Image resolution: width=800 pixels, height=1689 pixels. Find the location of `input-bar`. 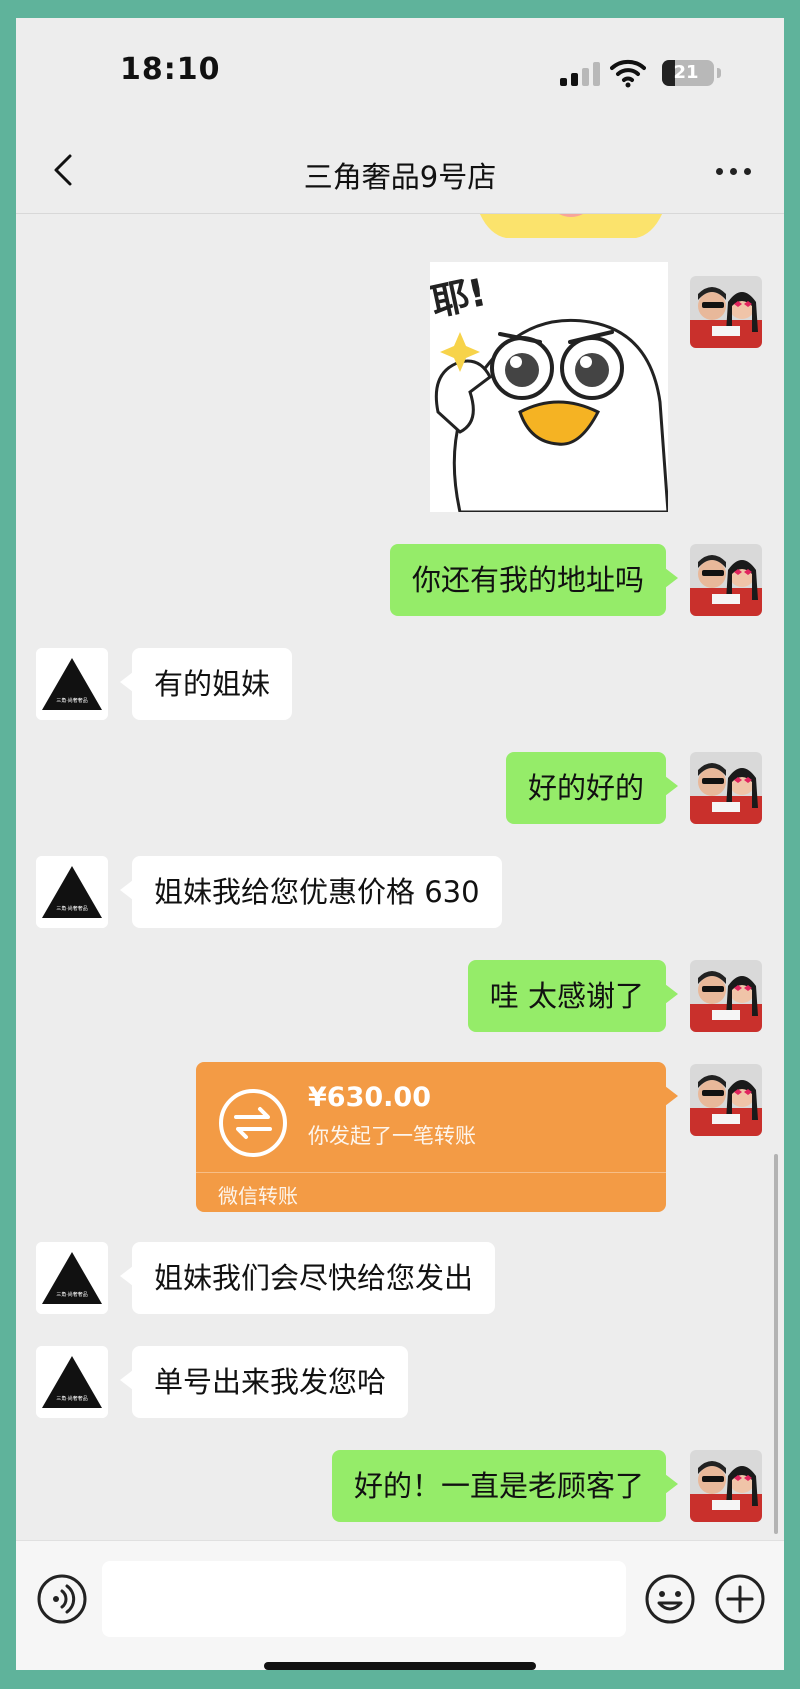

input-bar is located at coordinates (400, 1605).